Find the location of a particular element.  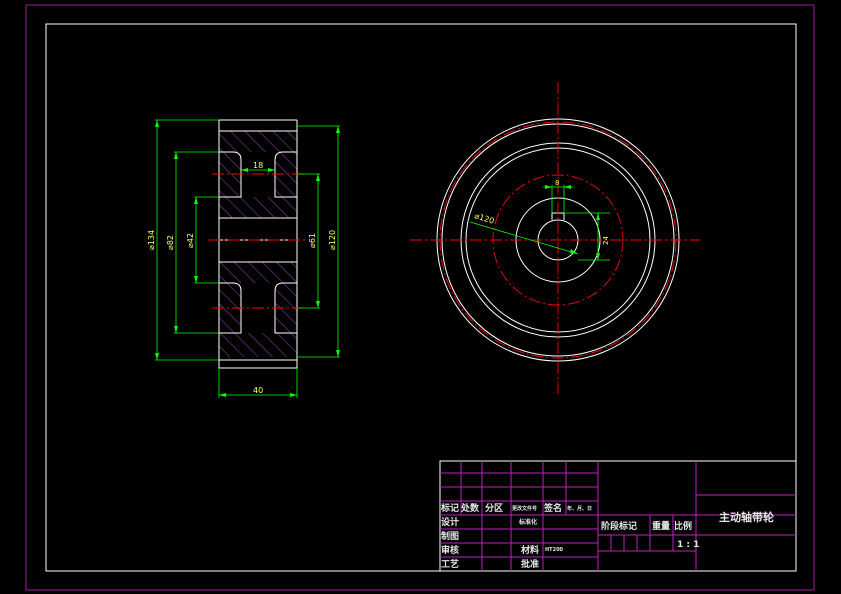

scale-value: 1 is located at coordinates (688, 545).